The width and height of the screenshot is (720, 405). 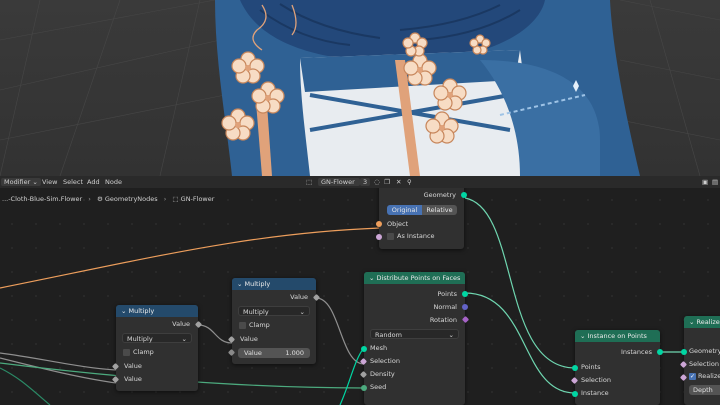 What do you see at coordinates (465, 294) in the screenshot?
I see `socket-points-out` at bounding box center [465, 294].